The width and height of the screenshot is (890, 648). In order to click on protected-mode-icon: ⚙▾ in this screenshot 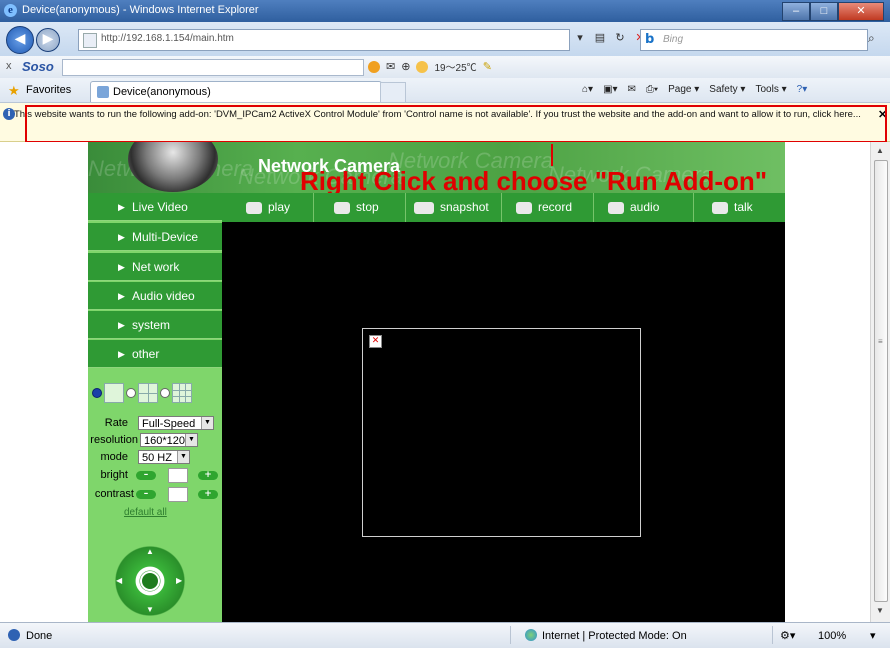, I will do `click(787, 635)`.